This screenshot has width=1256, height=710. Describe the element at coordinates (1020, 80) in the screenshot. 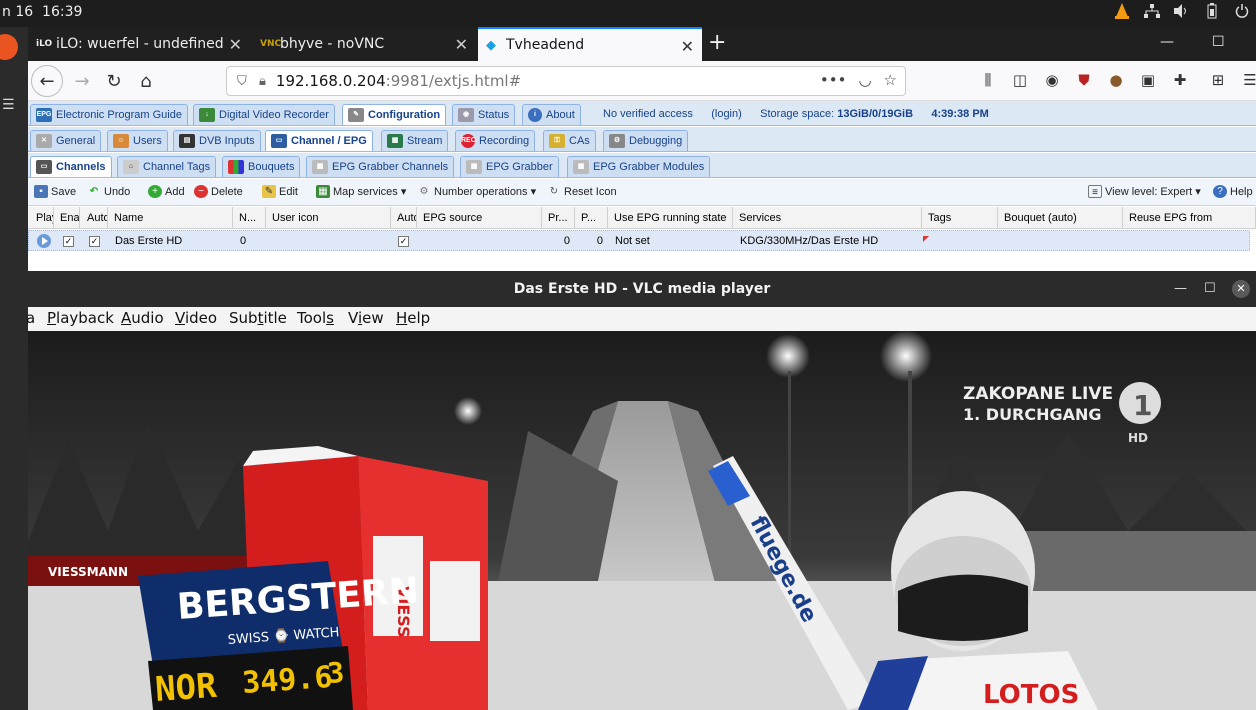

I see `sidebar-icon: ◫` at that location.